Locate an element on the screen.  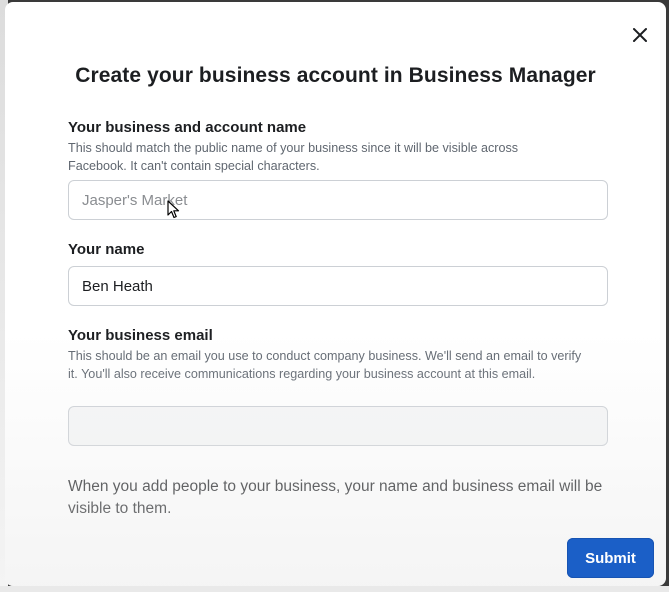
business-name-input: Jasper's Market is located at coordinates (338, 200).